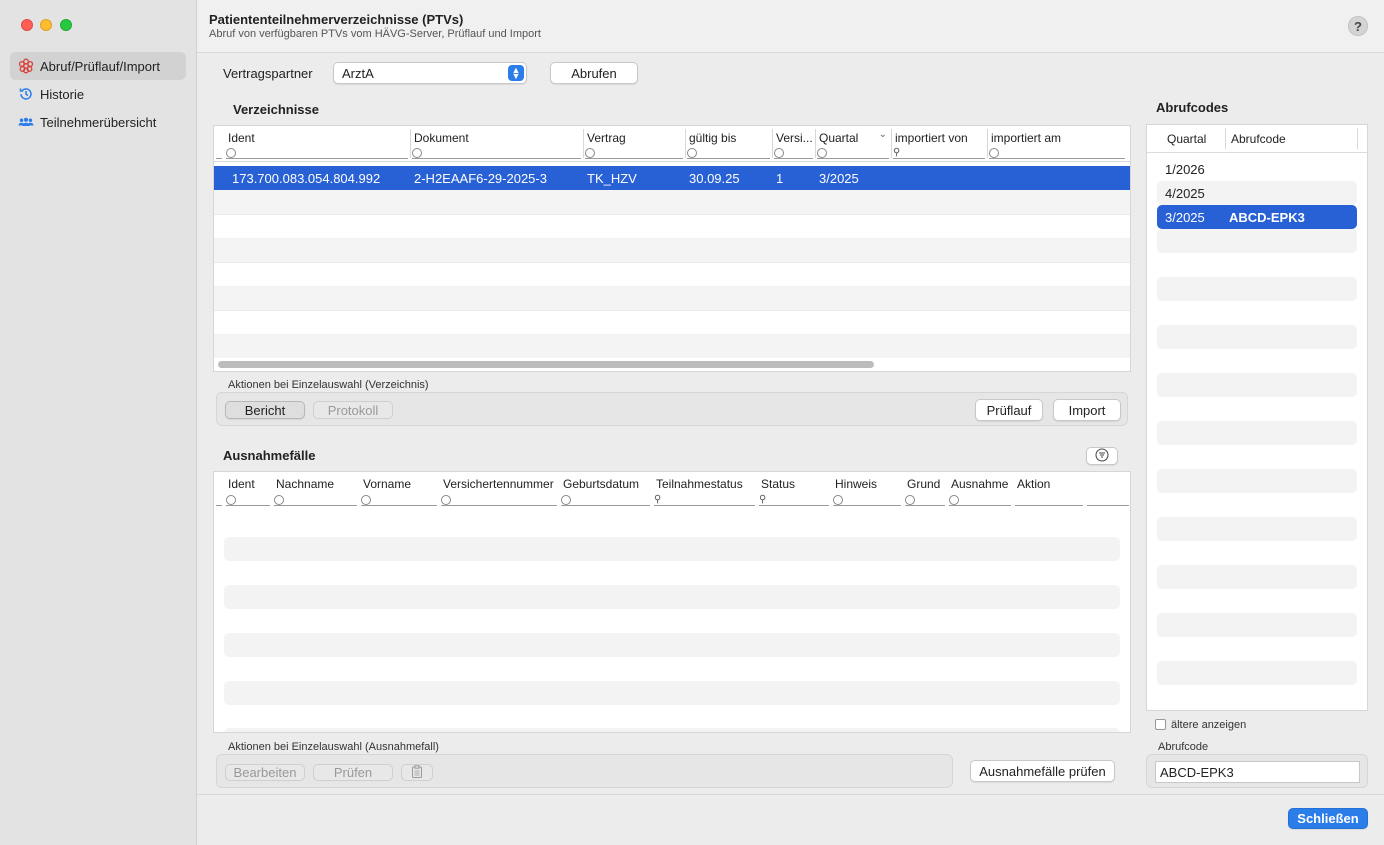 Image resolution: width=1384 pixels, height=845 pixels. I want to click on abrufcode-input: ABCD-EPK3, so click(1257, 772).